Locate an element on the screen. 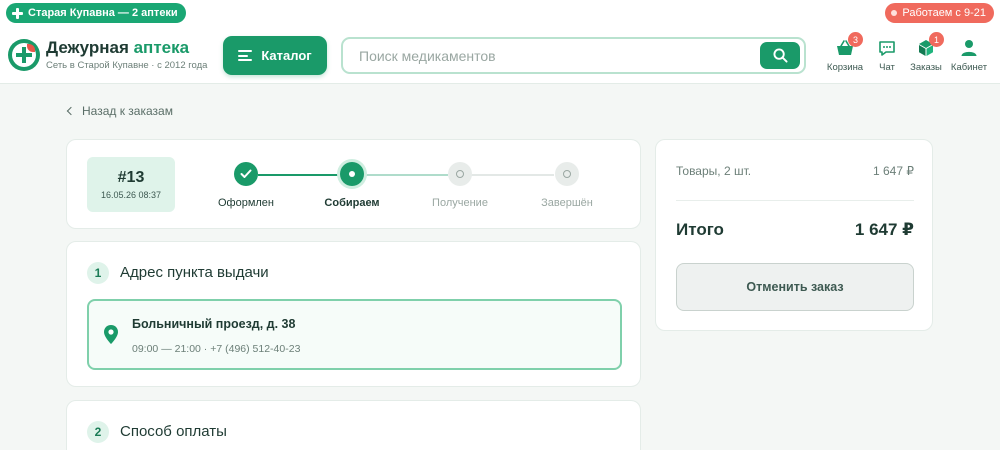 Image resolution: width=1000 pixels, height=450 pixels. pickup-address: Больничный проезд, д. 38 is located at coordinates (214, 324).